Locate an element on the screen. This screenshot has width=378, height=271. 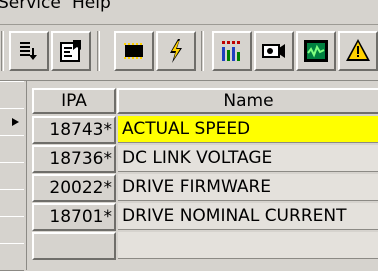
warning-icon is located at coordinates (358, 50).